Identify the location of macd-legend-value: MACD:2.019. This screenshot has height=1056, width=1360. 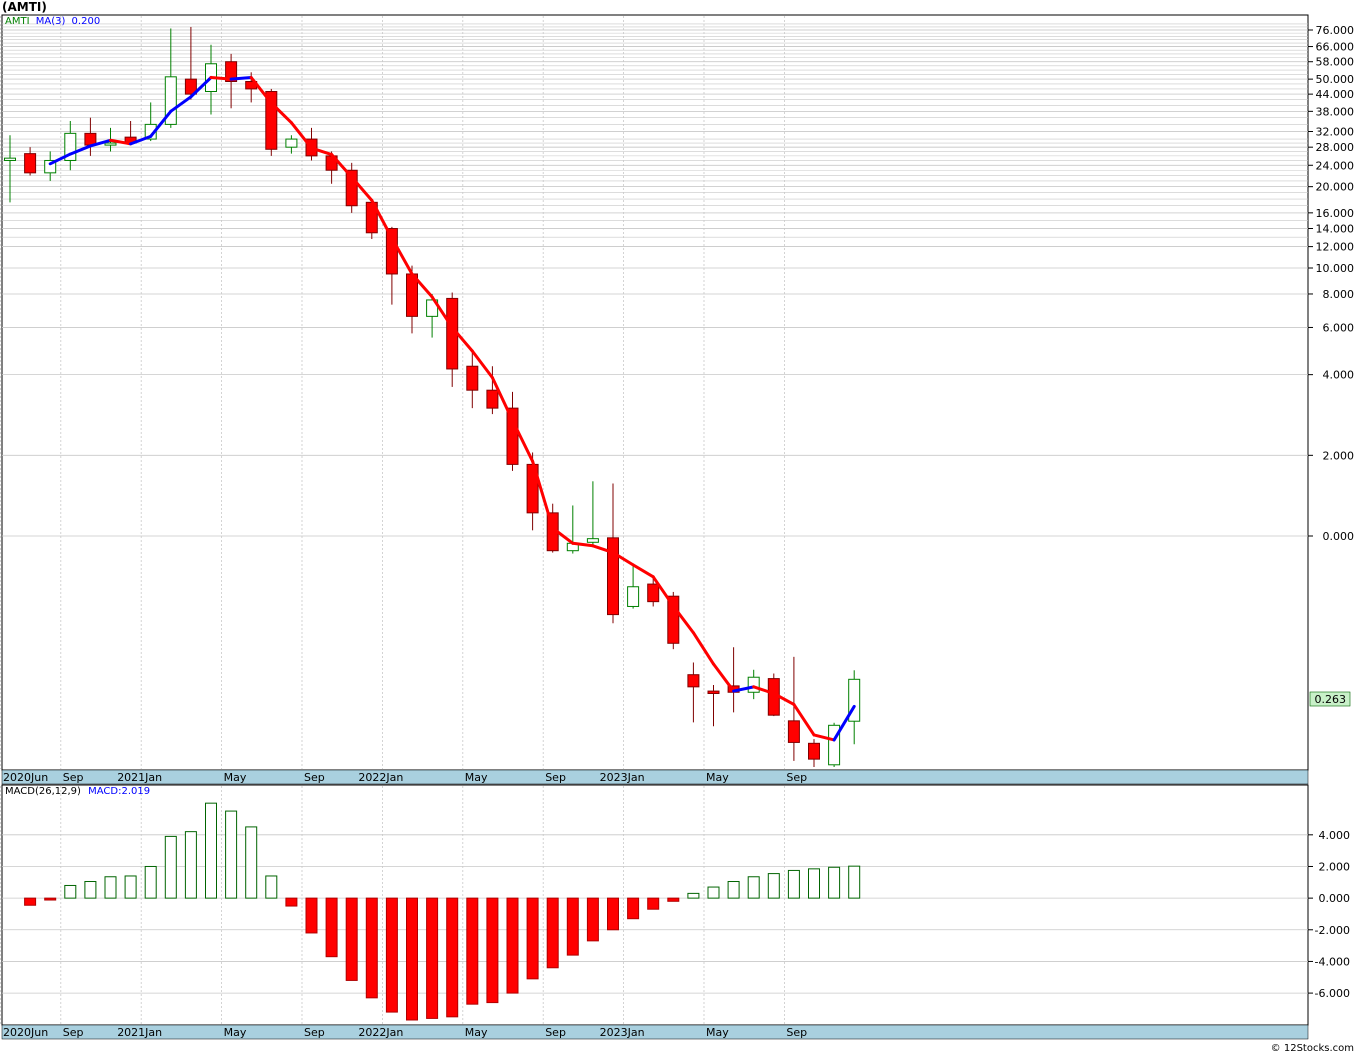
(119, 791).